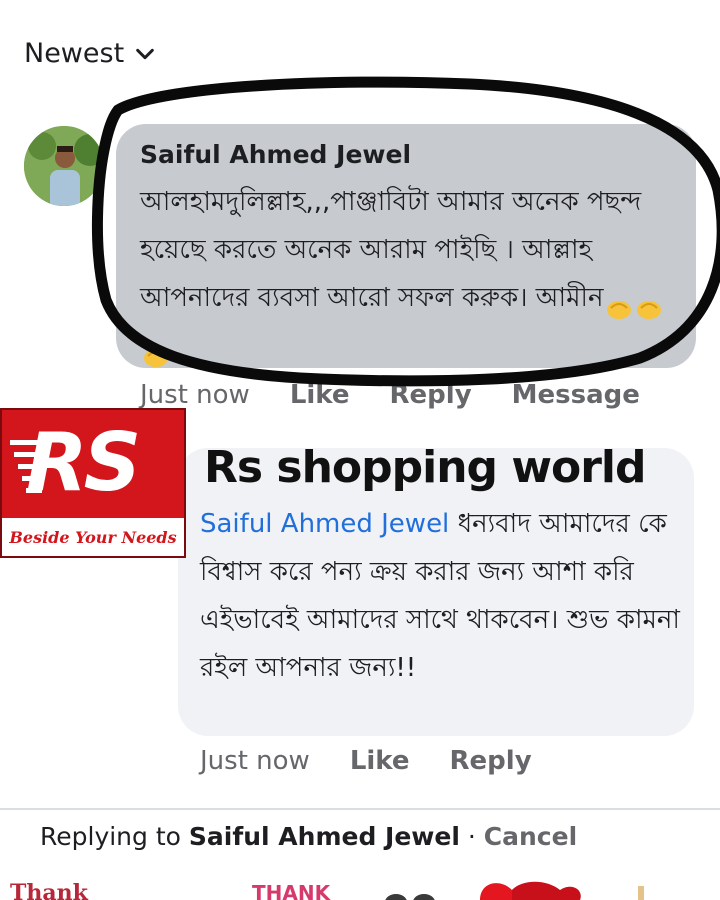 The image size is (720, 900). I want to click on sticker-thank-label: THANK, so click(292, 890).